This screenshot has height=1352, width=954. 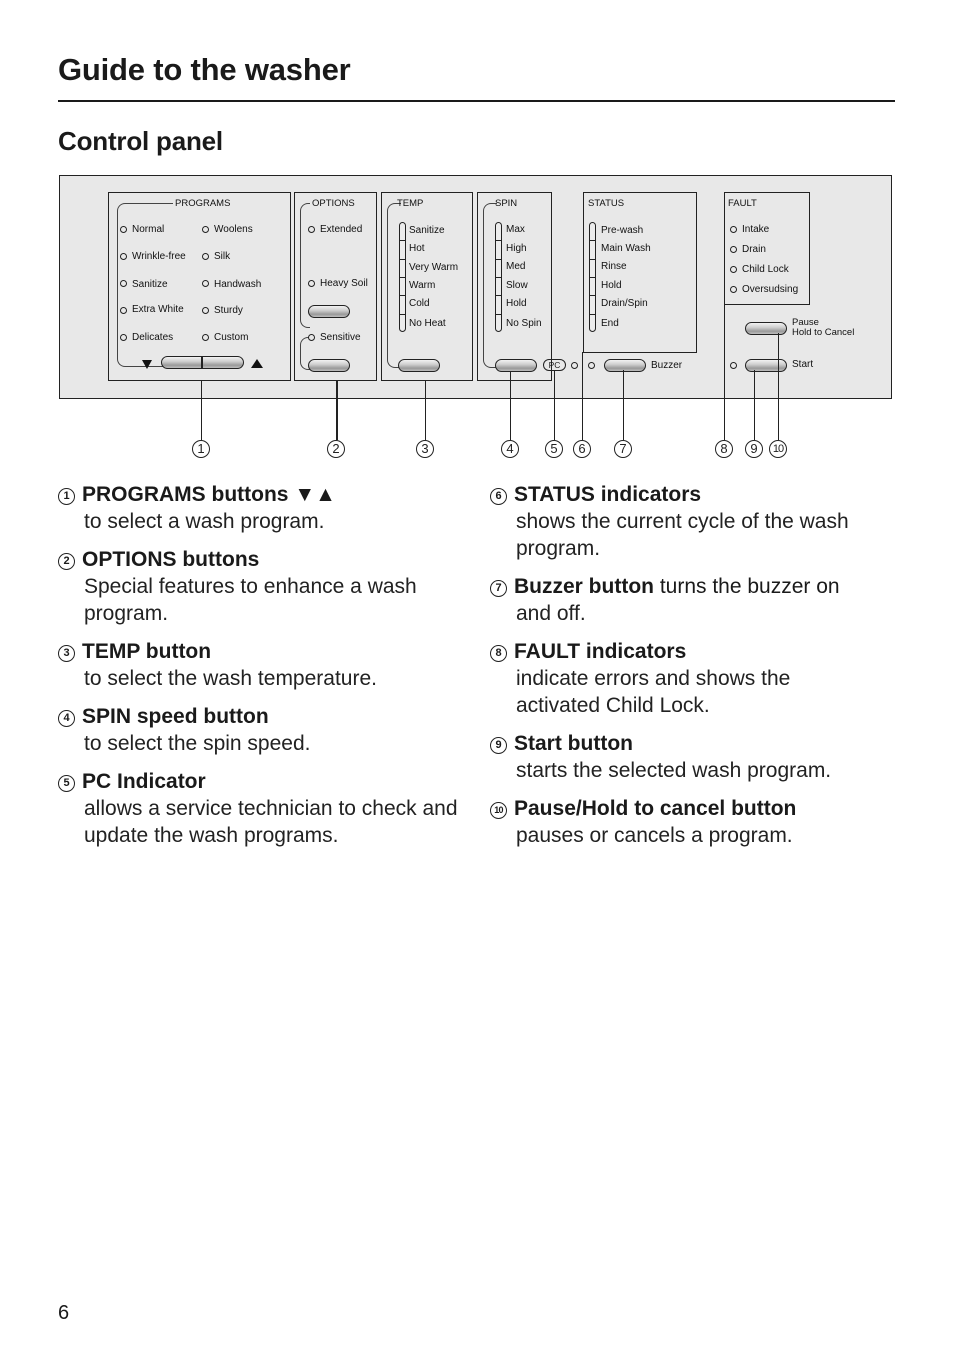 What do you see at coordinates (153, 337) in the screenshot?
I see `program-delicates: Delicates` at bounding box center [153, 337].